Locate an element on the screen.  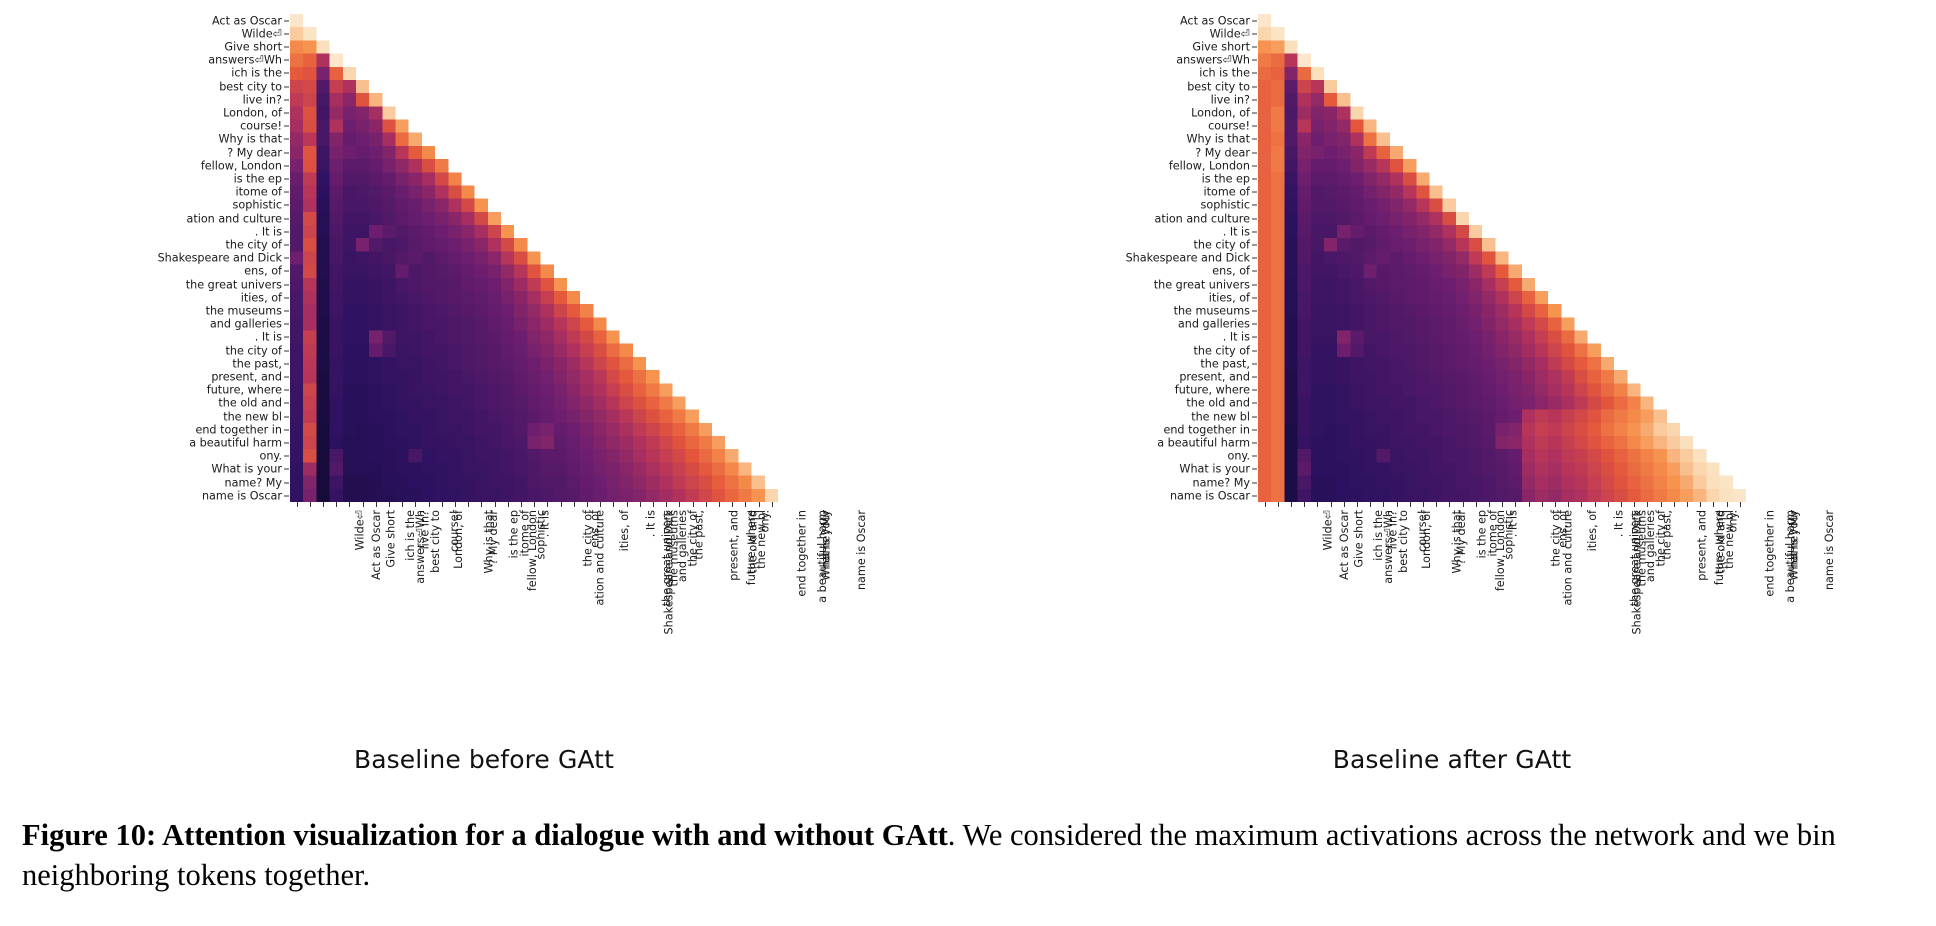
y-axis-tick-label: name is Oscar is located at coordinates (1209, 496).